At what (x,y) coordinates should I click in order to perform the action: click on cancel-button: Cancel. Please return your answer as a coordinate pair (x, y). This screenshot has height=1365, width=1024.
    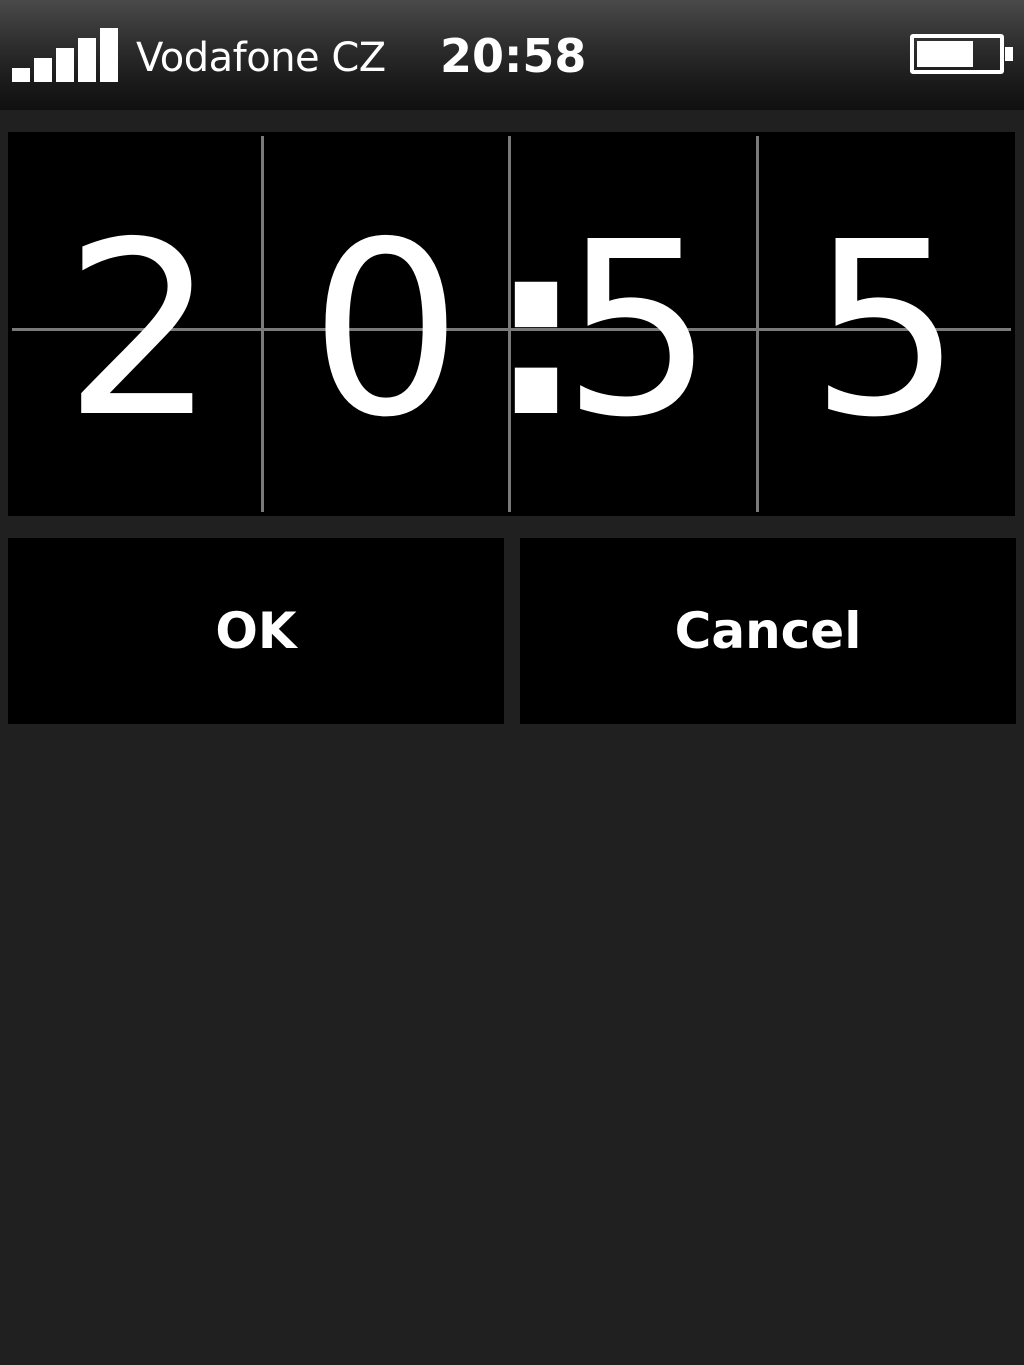
    Looking at the image, I should click on (768, 631).